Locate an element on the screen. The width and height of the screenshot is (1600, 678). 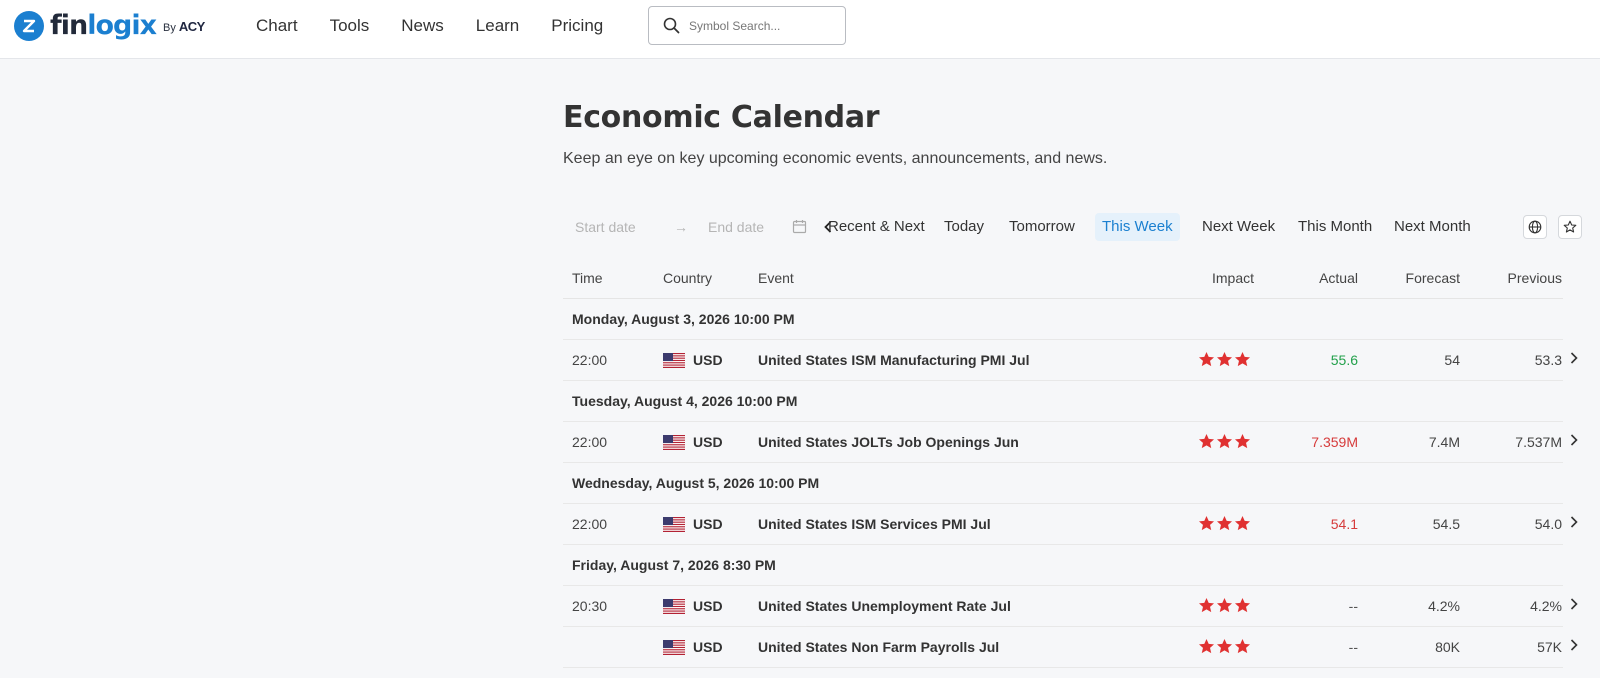
range-next-month: Next Month is located at coordinates (1432, 227).